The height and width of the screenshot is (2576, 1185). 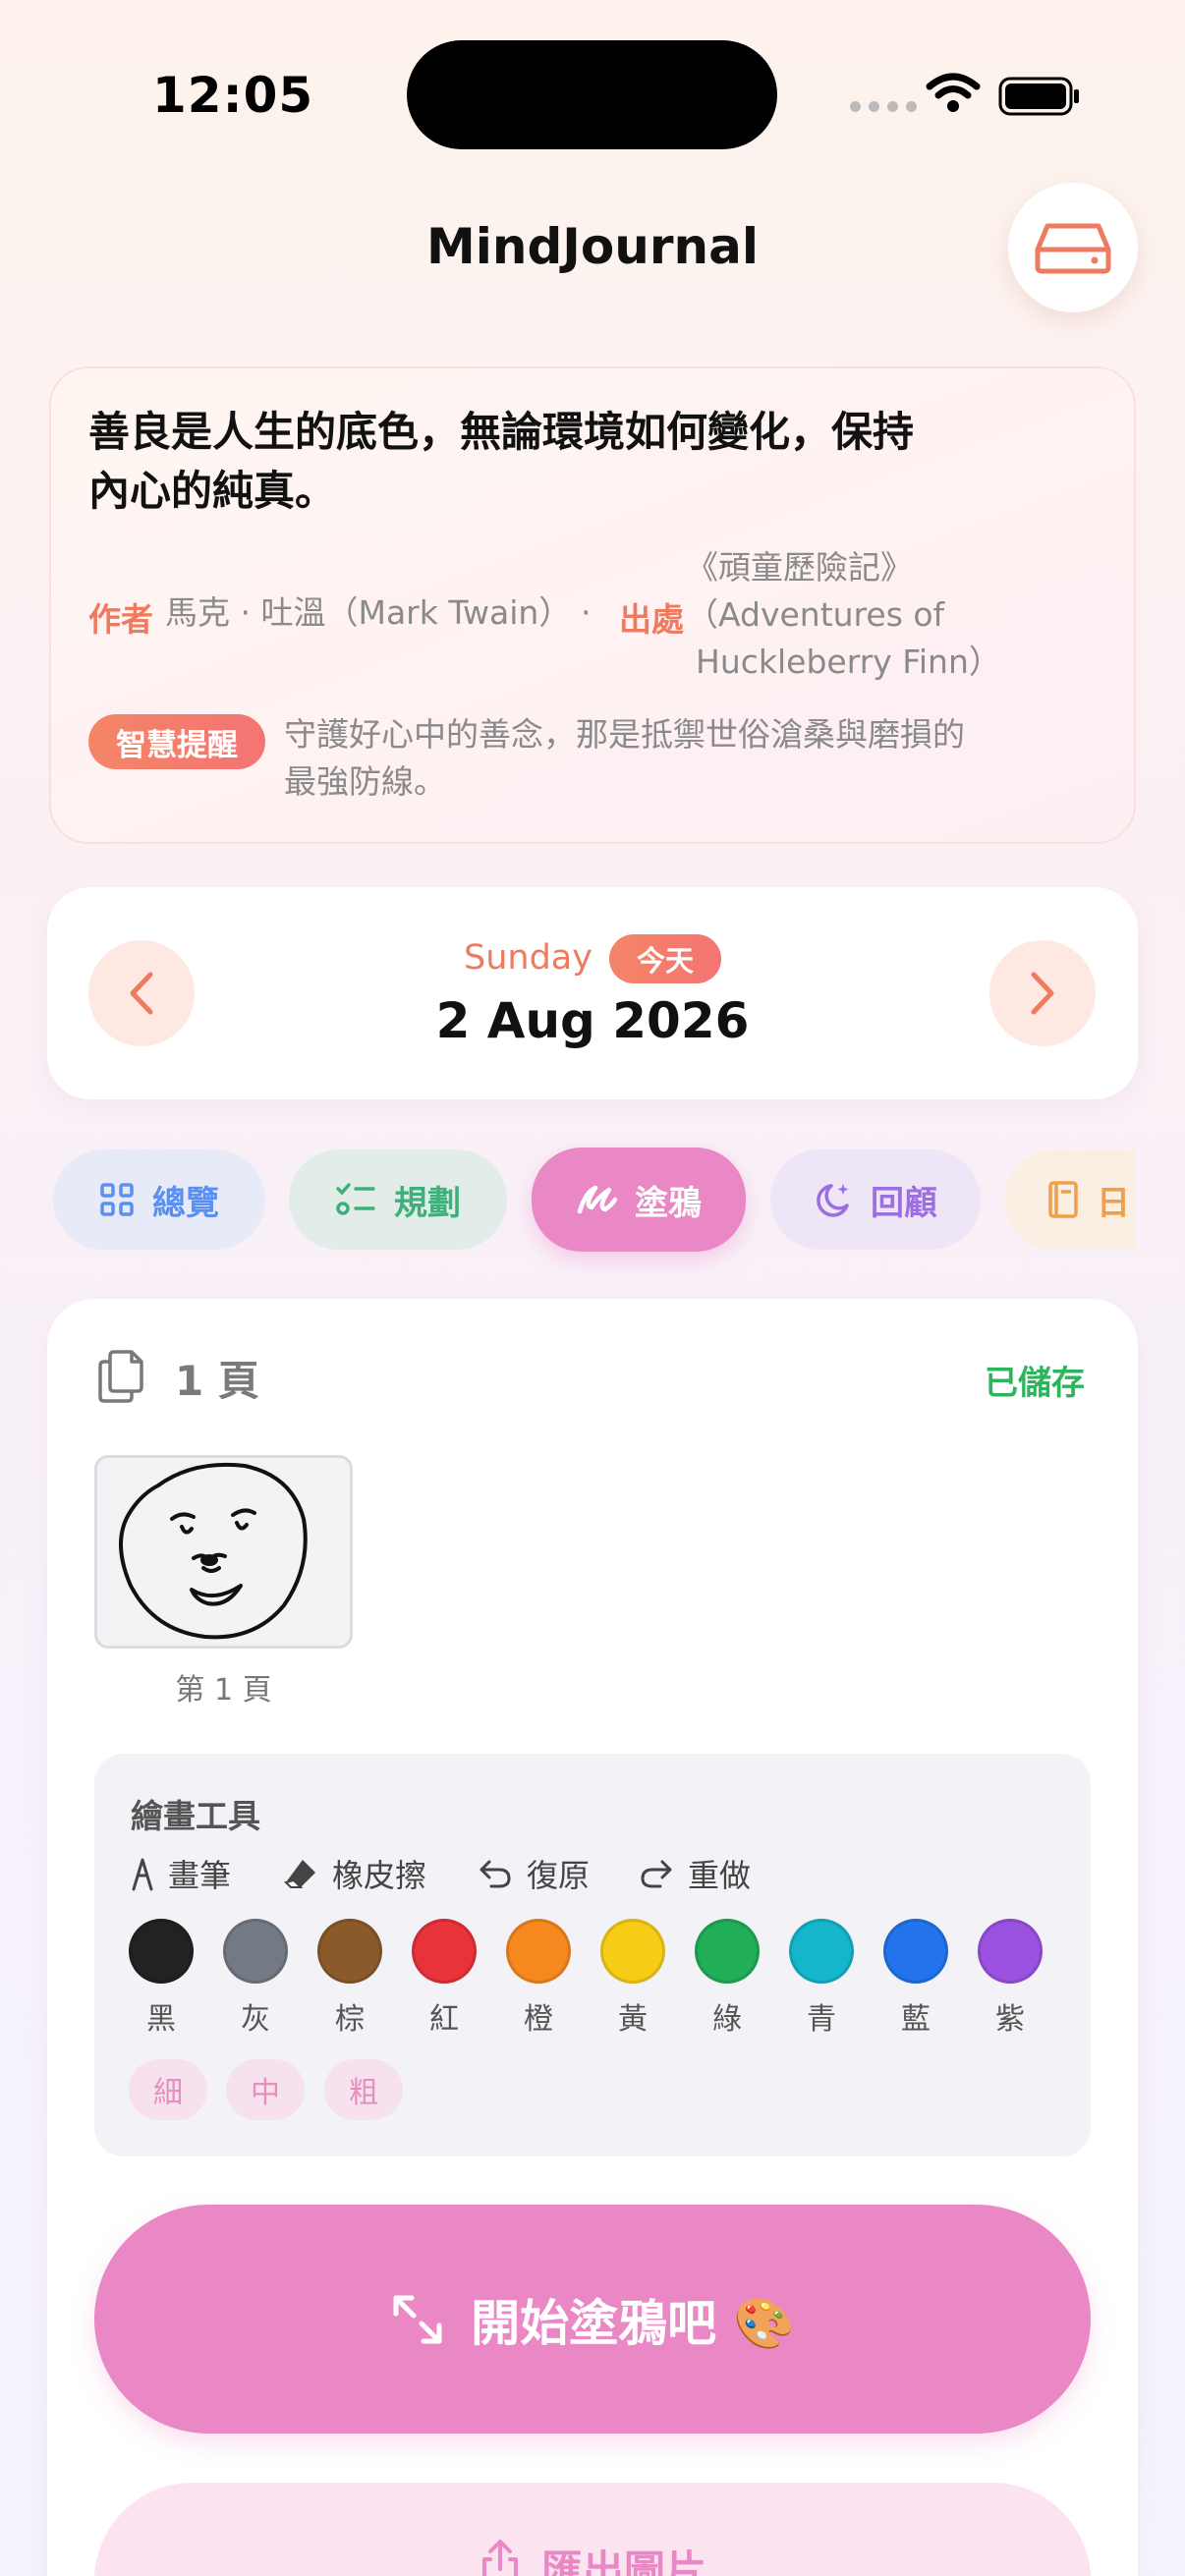 I want to click on wifi-icon, so click(x=954, y=92).